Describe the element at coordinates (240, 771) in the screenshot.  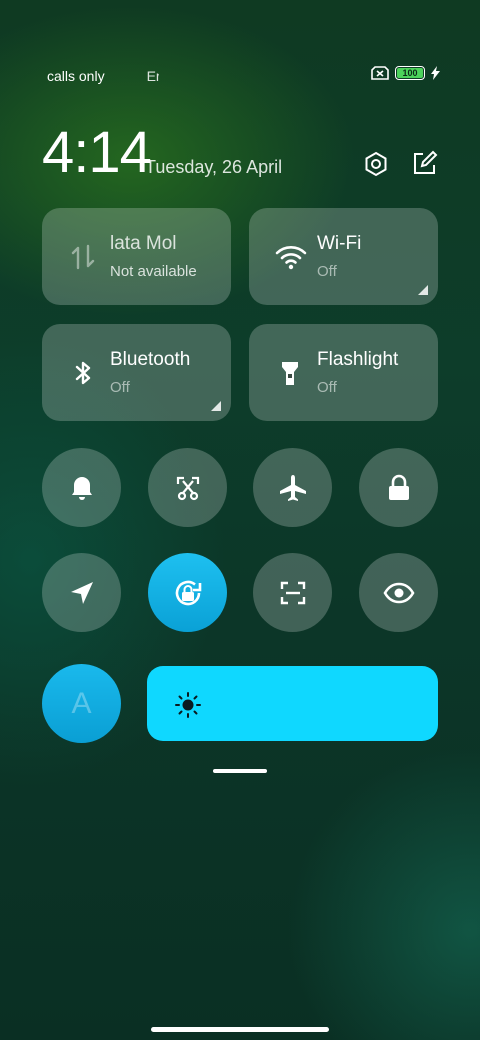
I see `panel-drag-handle` at that location.